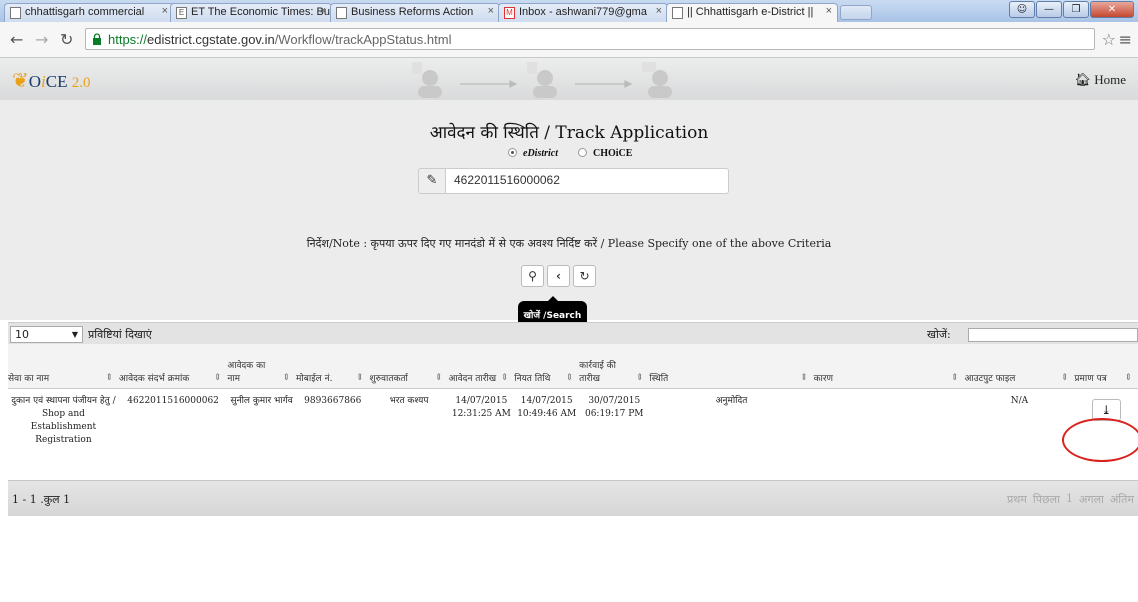 The width and height of the screenshot is (1138, 602). Describe the element at coordinates (41, 499) in the screenshot. I see `table-info: 1 - 1 .कुल 1` at that location.